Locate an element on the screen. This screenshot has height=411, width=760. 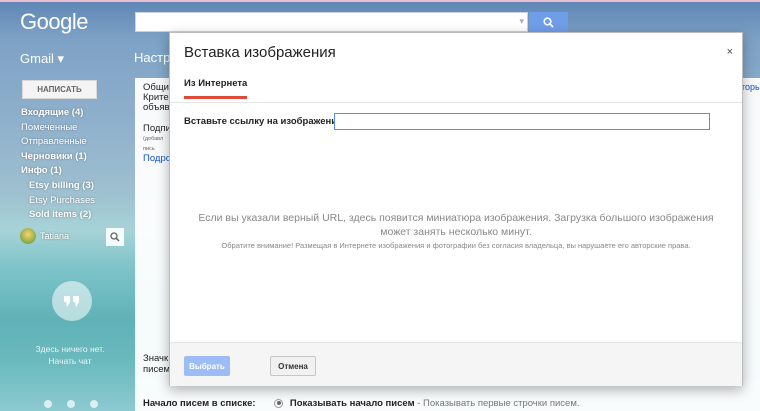
google-logo: Google is located at coordinates (54, 22).